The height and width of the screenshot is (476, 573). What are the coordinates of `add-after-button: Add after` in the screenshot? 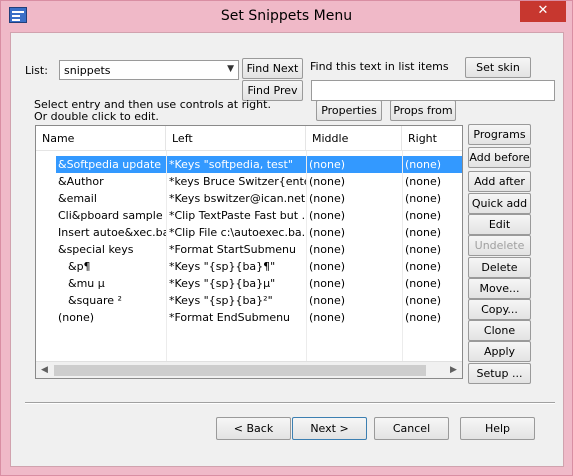 It's located at (499, 181).